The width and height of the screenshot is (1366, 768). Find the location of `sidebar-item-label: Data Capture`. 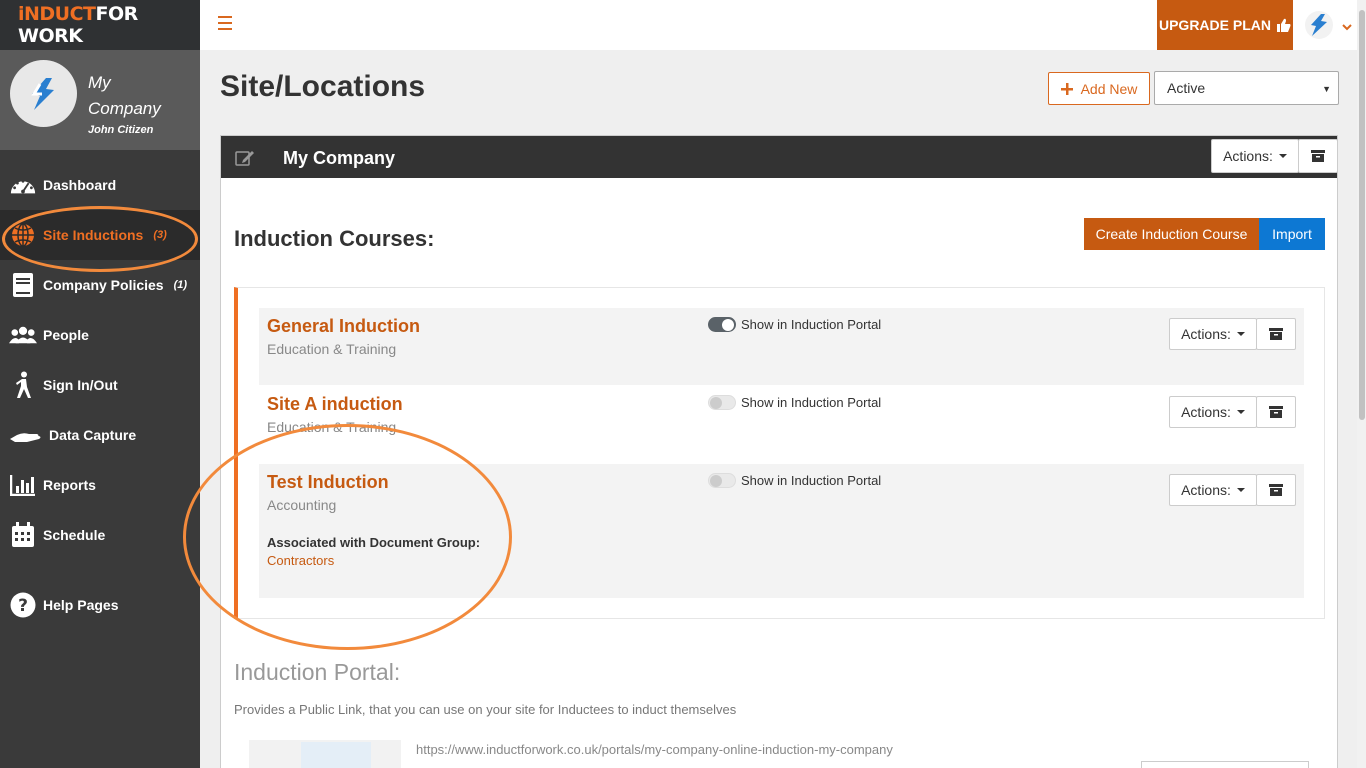

sidebar-item-label: Data Capture is located at coordinates (93, 435).